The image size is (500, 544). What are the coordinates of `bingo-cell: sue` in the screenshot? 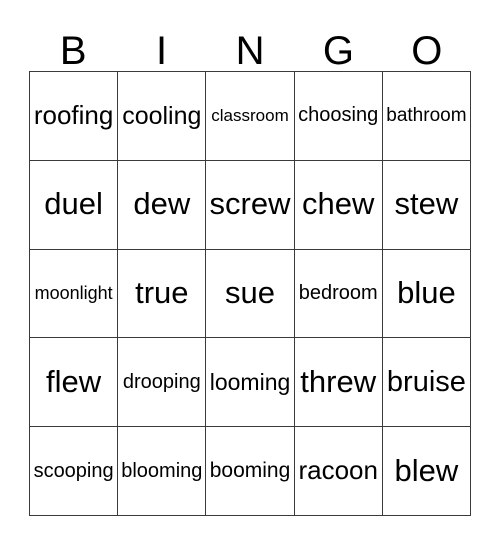 It's located at (250, 294).